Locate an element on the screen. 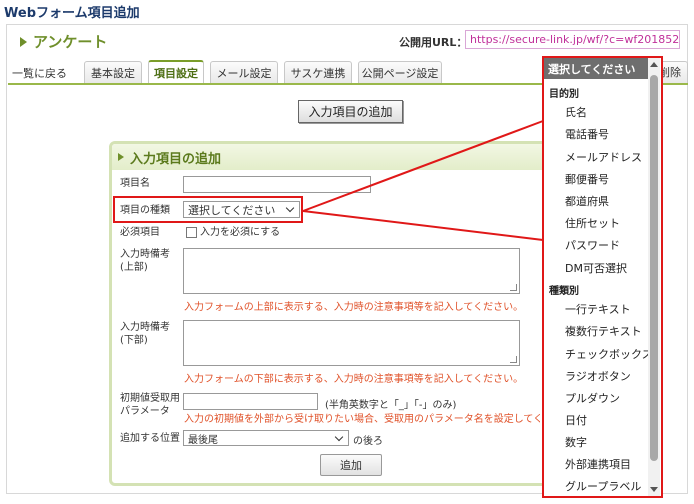 The image size is (694, 504). note-bottom-label: 入力時備考 is located at coordinates (145, 327).